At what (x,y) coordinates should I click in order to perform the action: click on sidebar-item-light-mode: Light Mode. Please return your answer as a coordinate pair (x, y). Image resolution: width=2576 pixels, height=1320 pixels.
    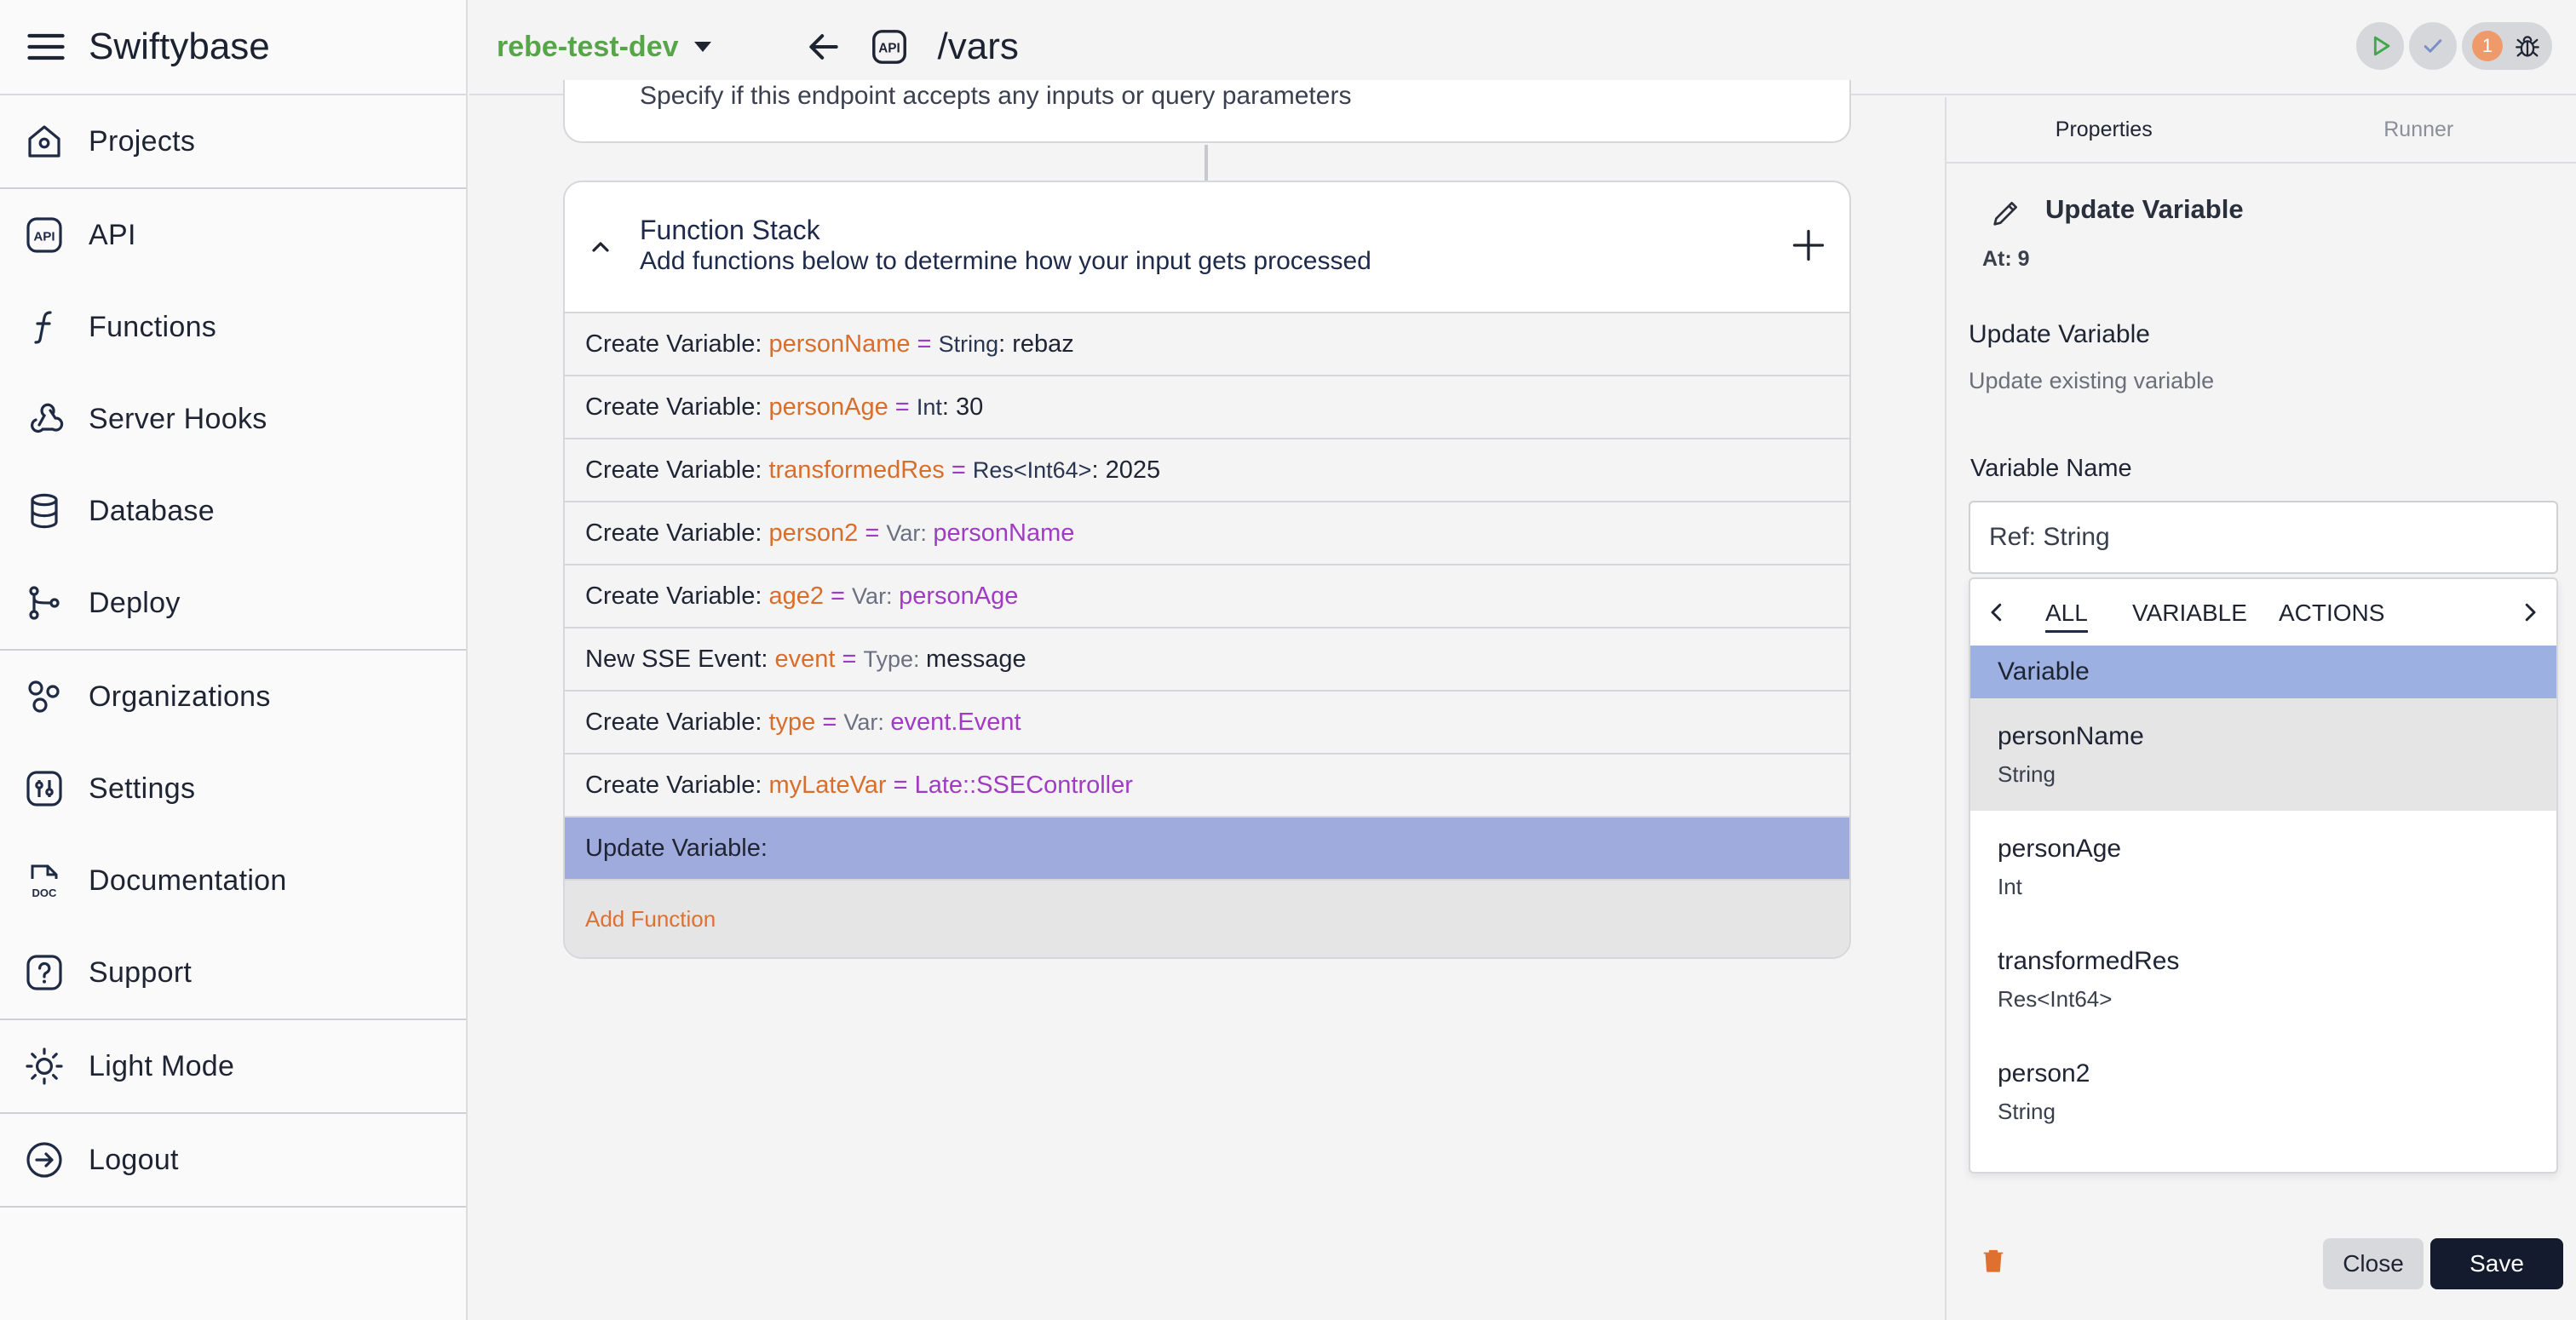
    Looking at the image, I should click on (233, 1066).